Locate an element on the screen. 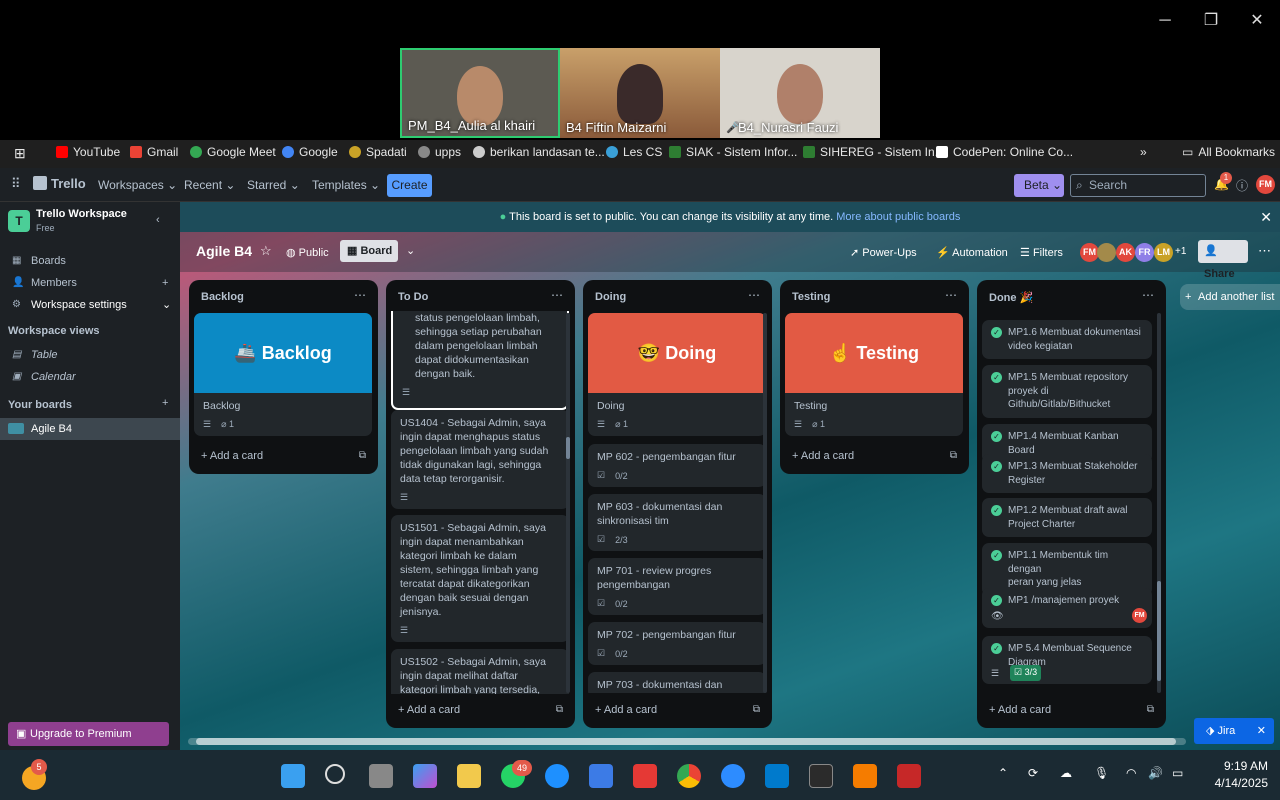  onedrive-icon: ☁ is located at coordinates (1066, 773).